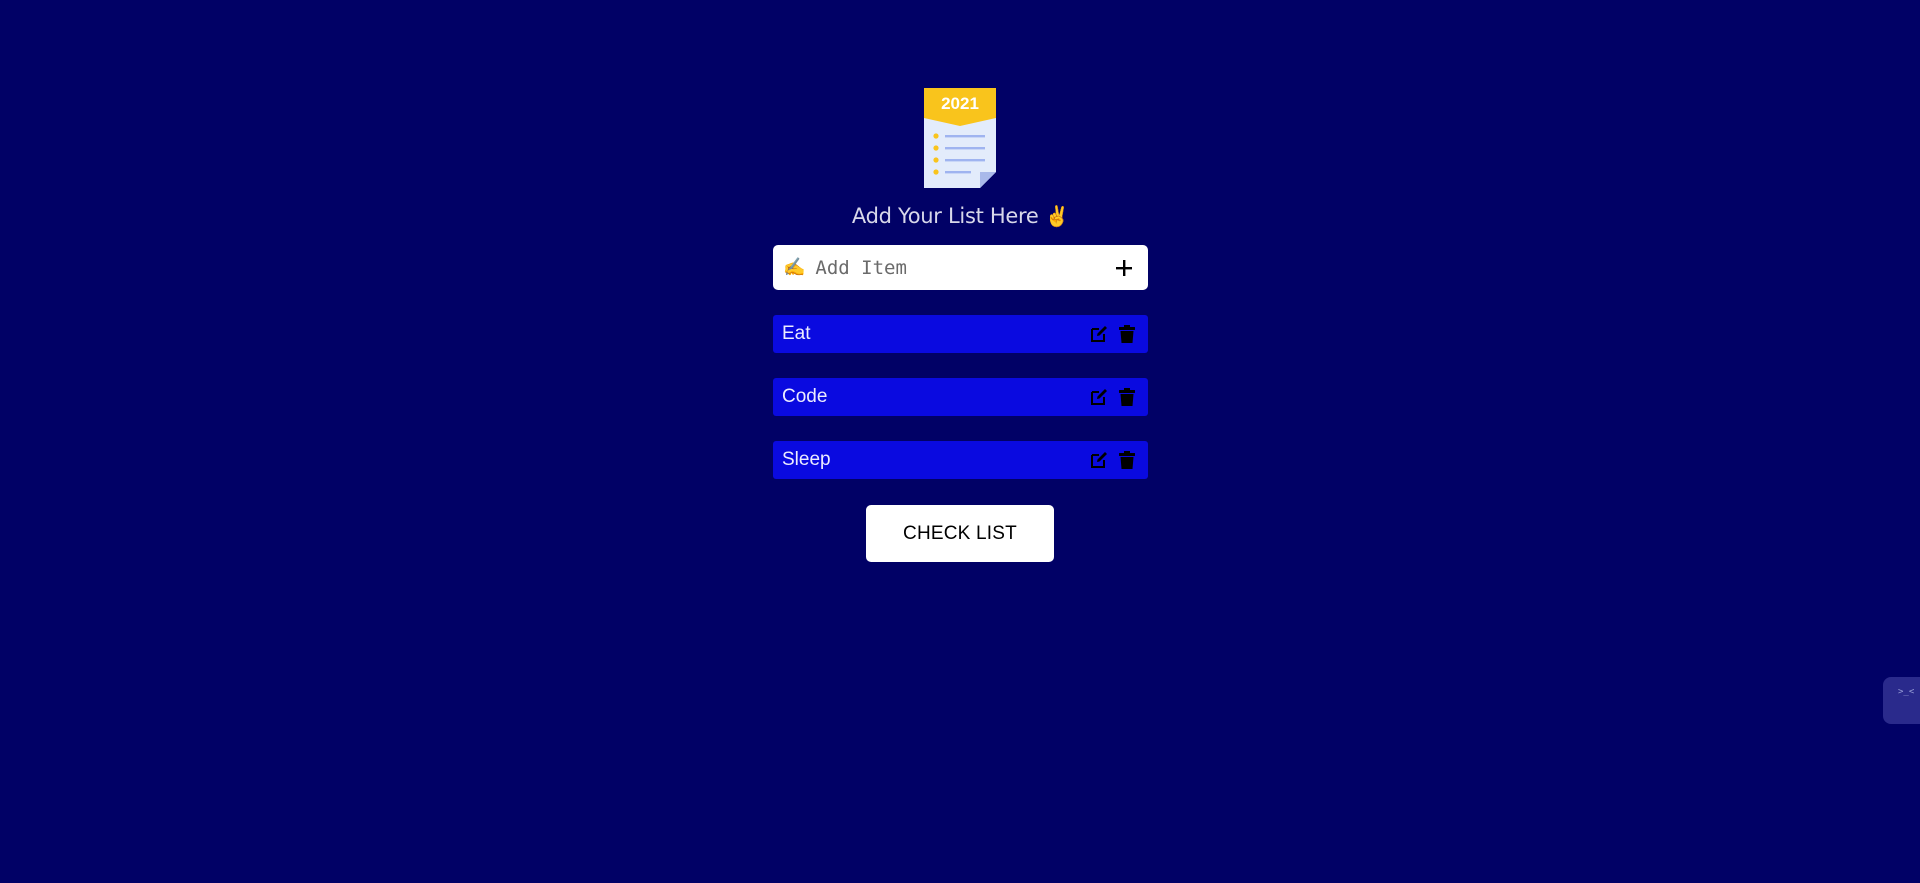  I want to click on list-item: Code, so click(960, 397).